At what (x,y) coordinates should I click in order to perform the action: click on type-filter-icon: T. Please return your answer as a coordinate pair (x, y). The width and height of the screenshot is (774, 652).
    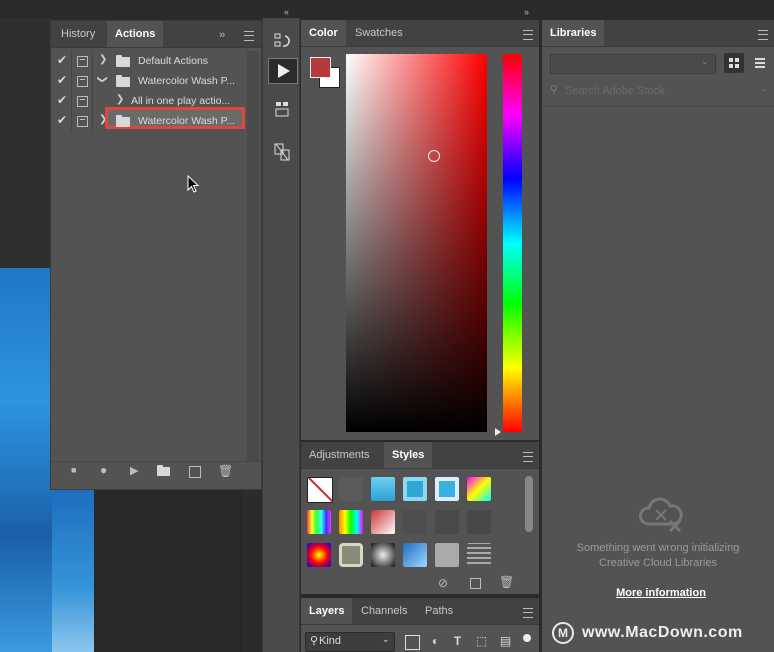
    Looking at the image, I should click on (457, 641).